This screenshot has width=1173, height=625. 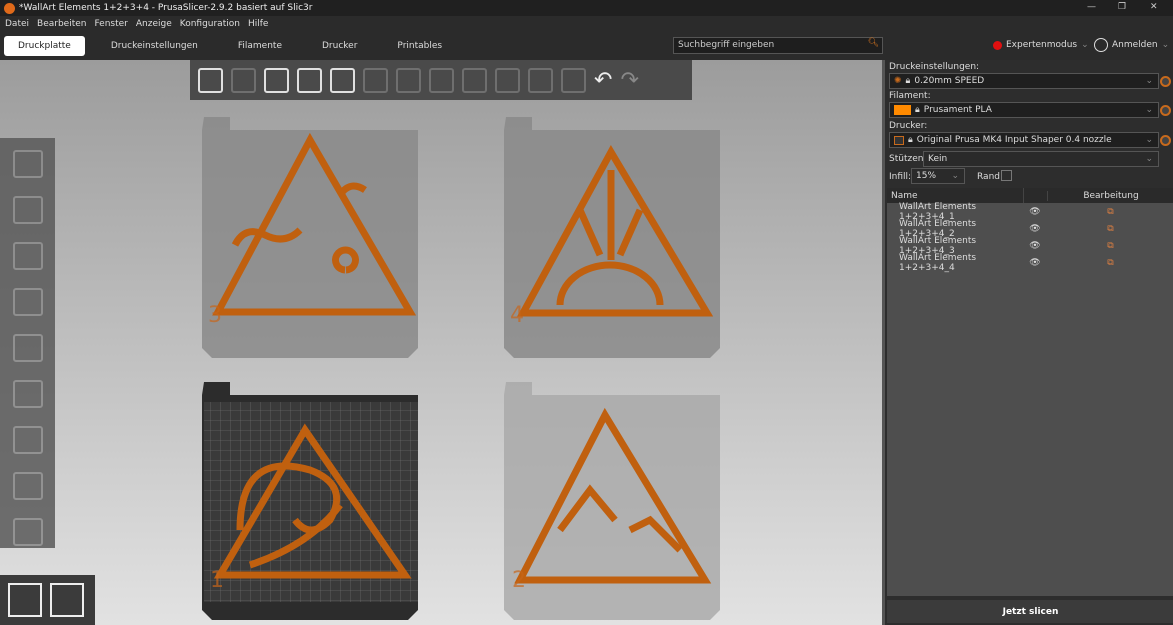 What do you see at coordinates (1024, 110) in the screenshot?
I see `filament-select: 🔒︎ Prusament PLA ⌄` at bounding box center [1024, 110].